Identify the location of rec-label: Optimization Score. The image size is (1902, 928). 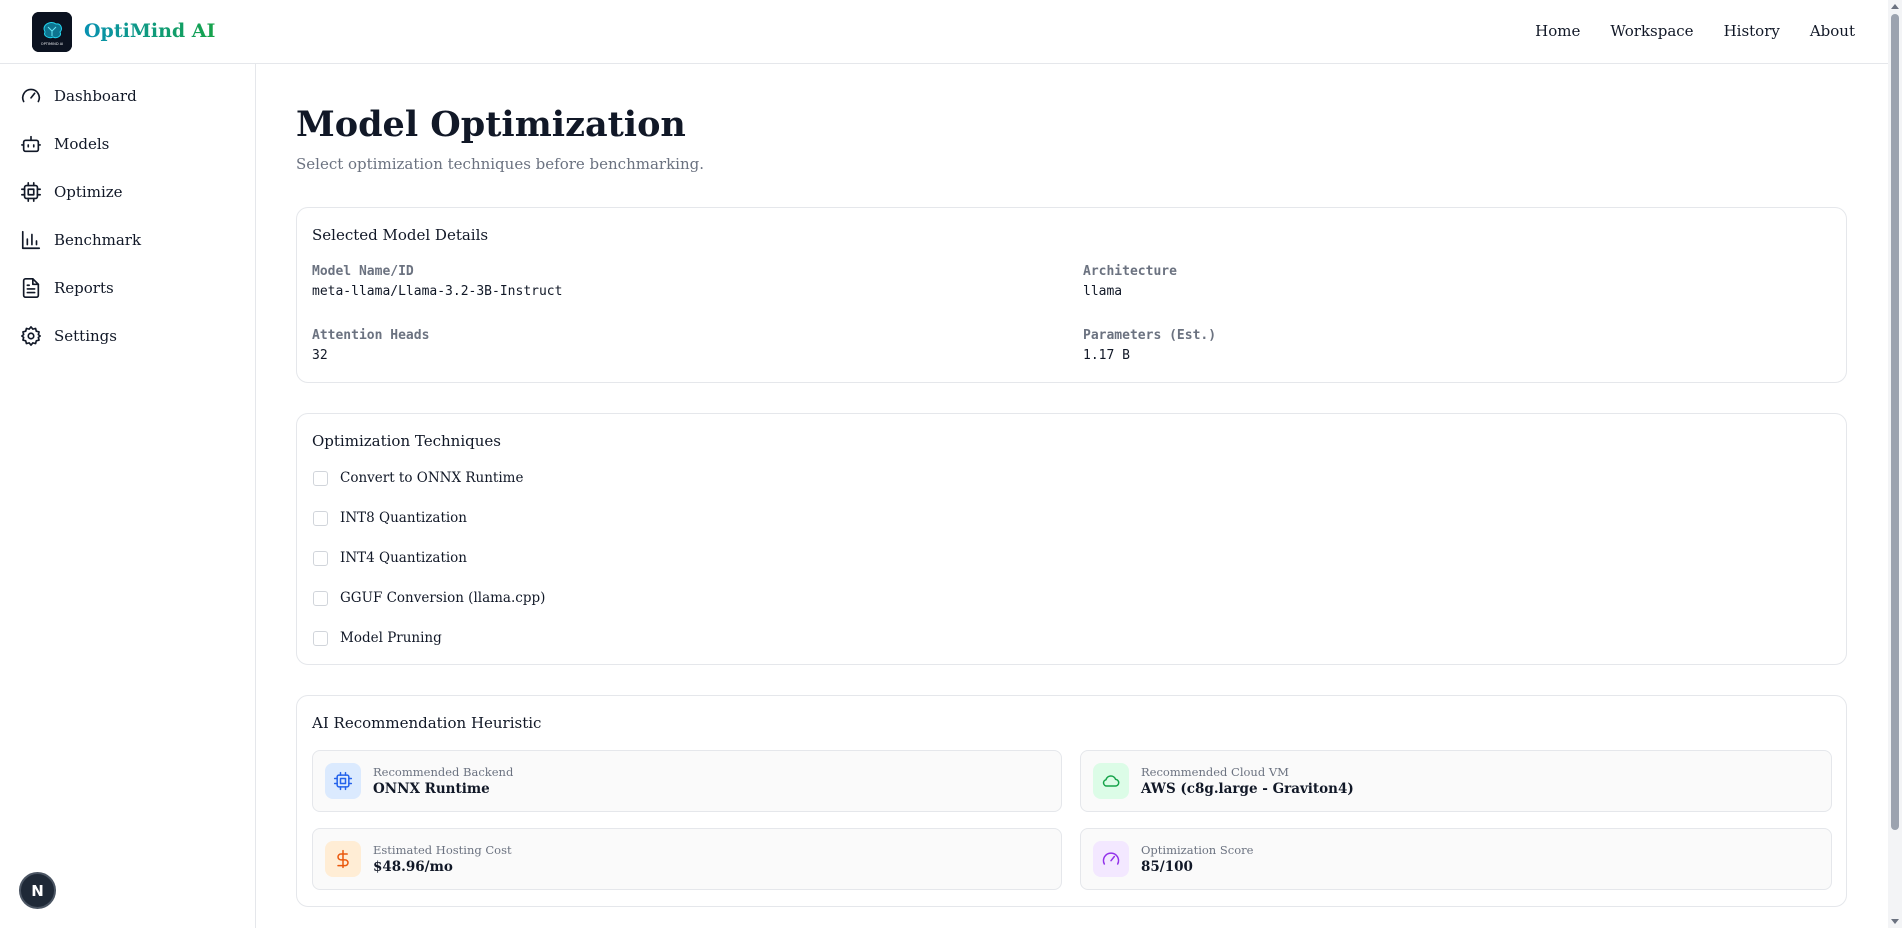
(1197, 850).